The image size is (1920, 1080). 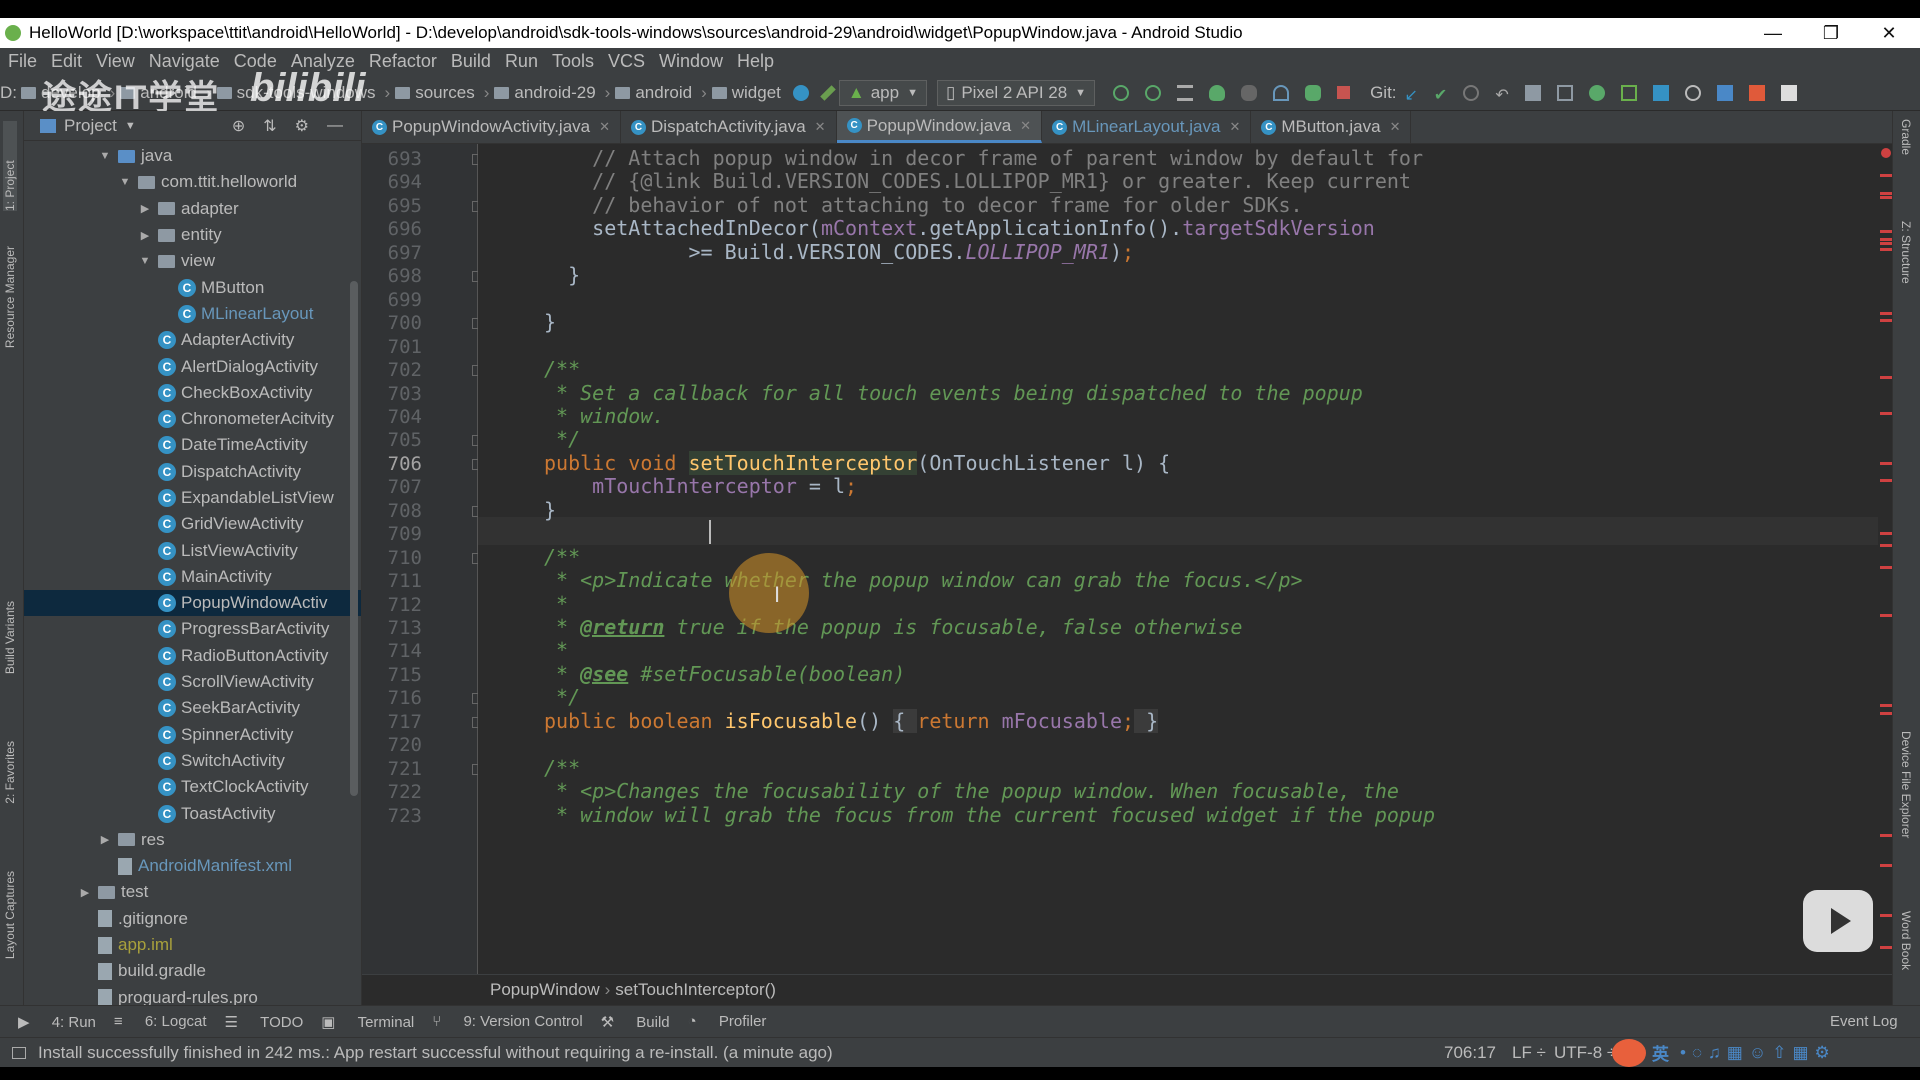 What do you see at coordinates (192, 261) in the screenshot?
I see `tree-item: ▼ view` at bounding box center [192, 261].